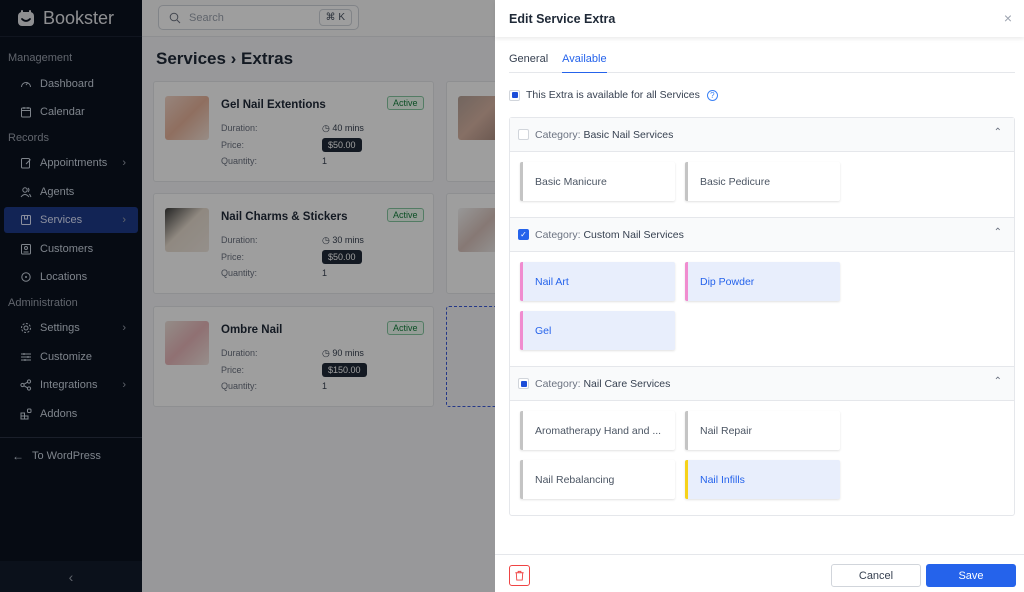  Describe the element at coordinates (597, 330) in the screenshot. I see `service-option: Gel` at that location.